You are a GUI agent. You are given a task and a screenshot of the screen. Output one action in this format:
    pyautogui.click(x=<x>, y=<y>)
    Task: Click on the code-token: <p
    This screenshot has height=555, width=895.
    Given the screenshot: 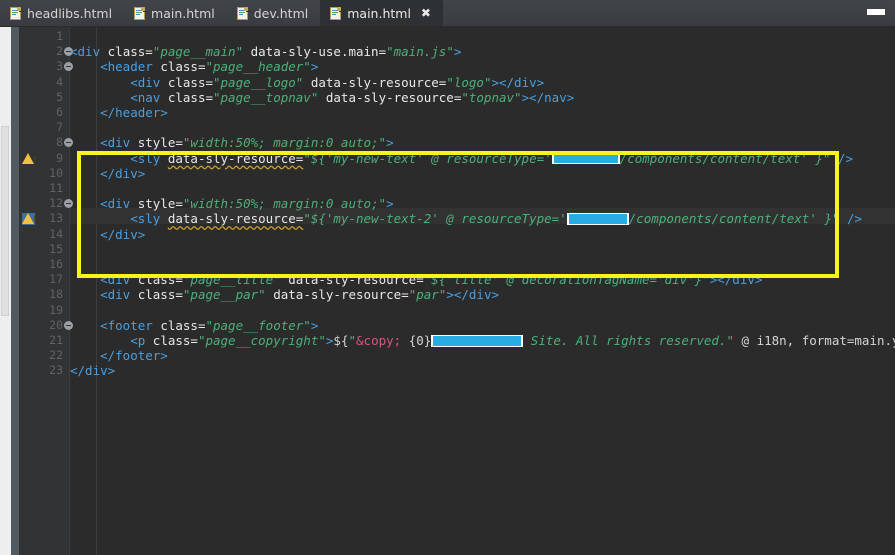 What is the action you would take?
    pyautogui.click(x=111, y=340)
    